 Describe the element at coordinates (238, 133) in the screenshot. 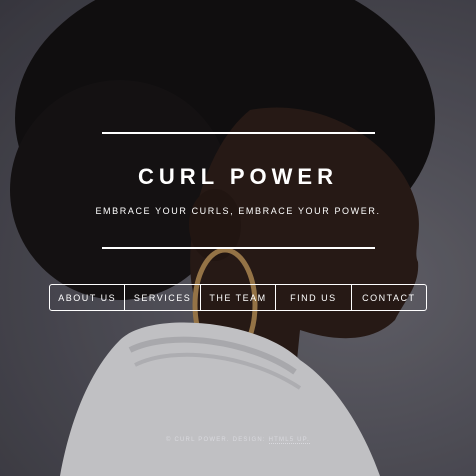

I see `divider-top` at that location.